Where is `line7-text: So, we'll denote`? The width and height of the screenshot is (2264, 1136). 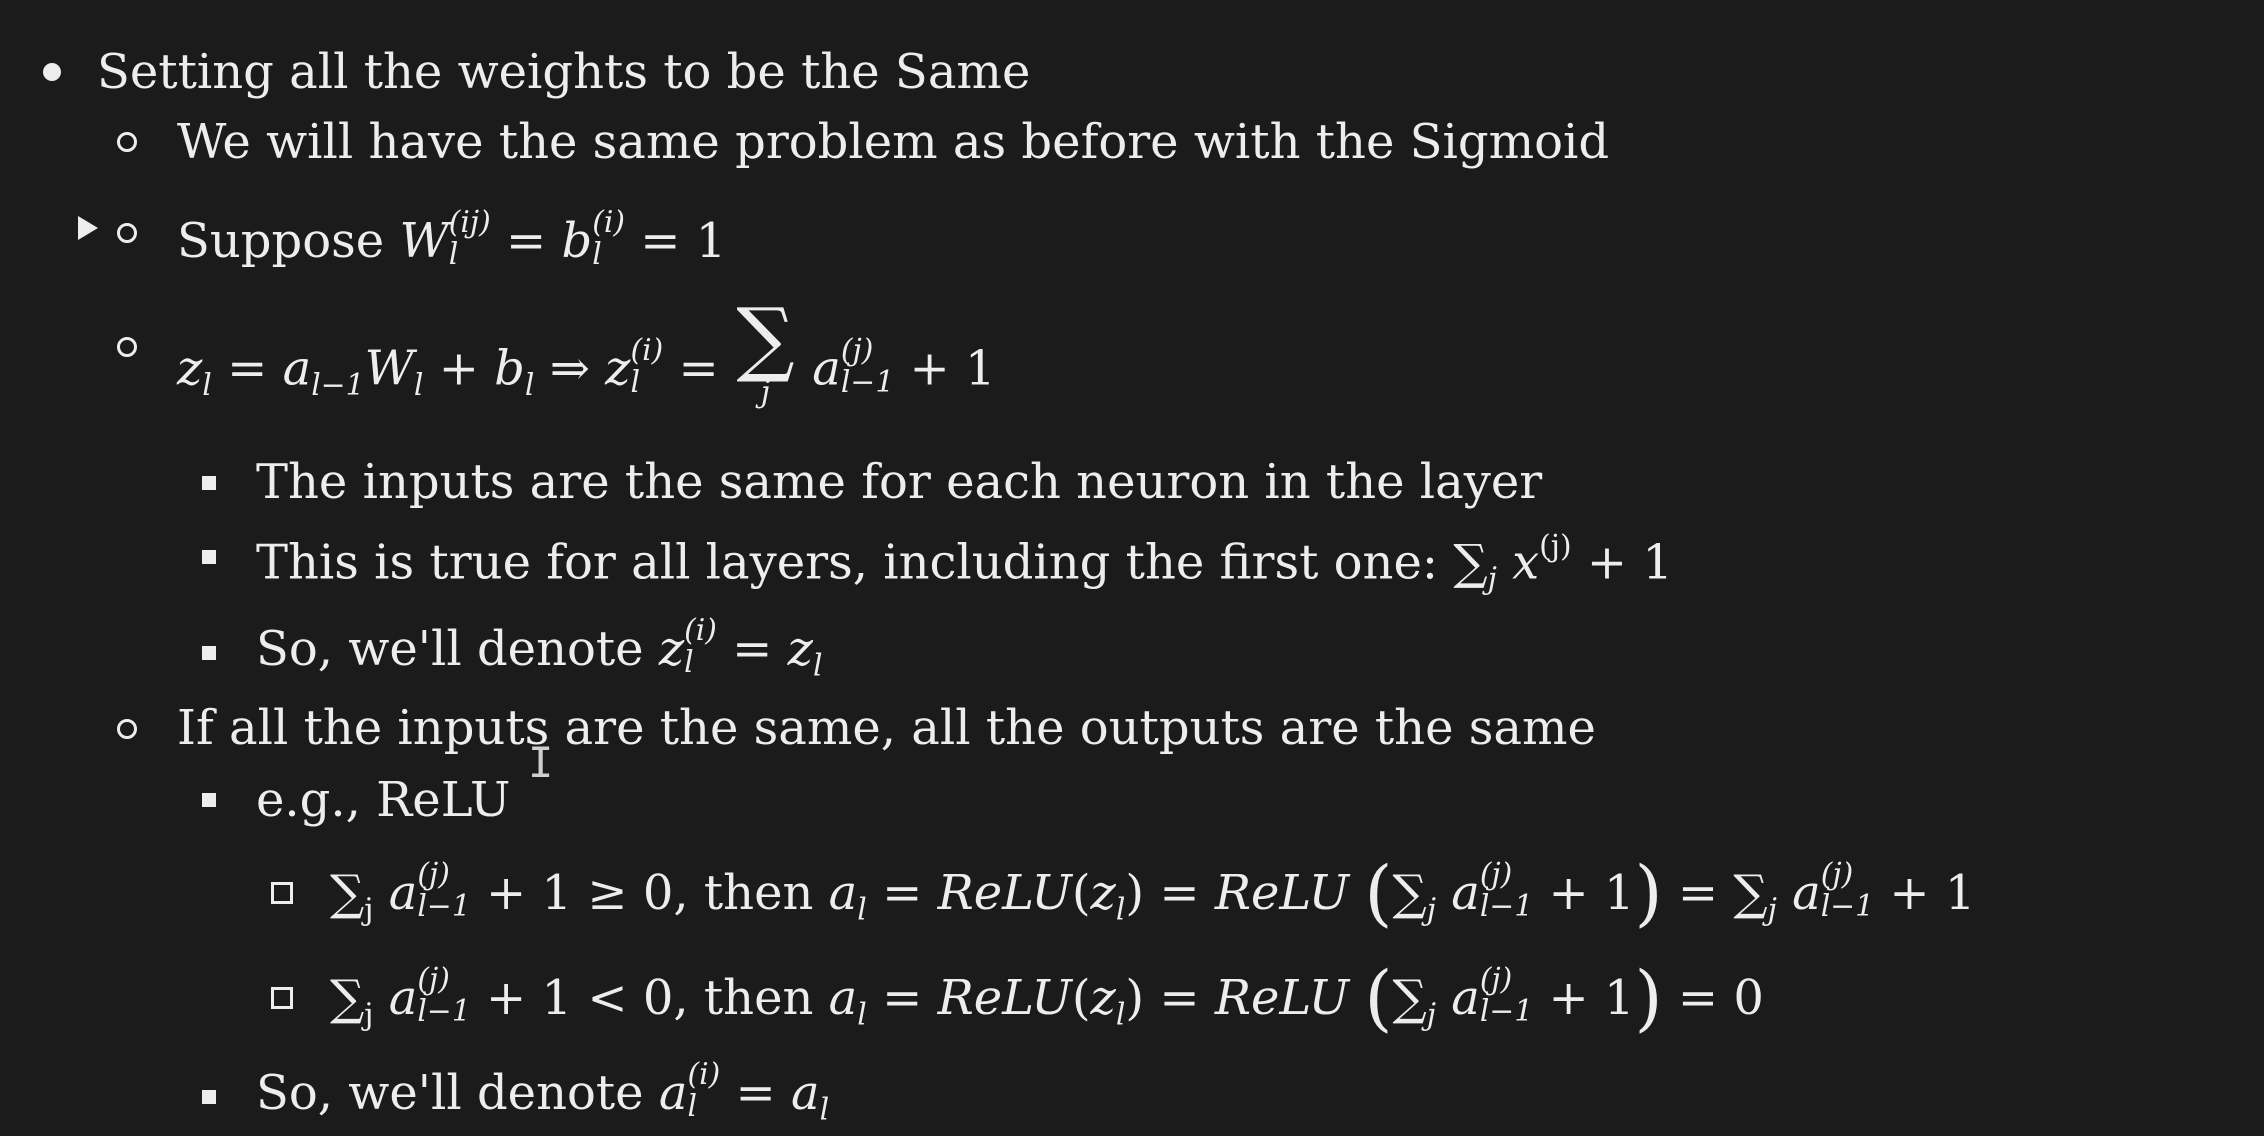 line7-text: So, we'll denote is located at coordinates (450, 648).